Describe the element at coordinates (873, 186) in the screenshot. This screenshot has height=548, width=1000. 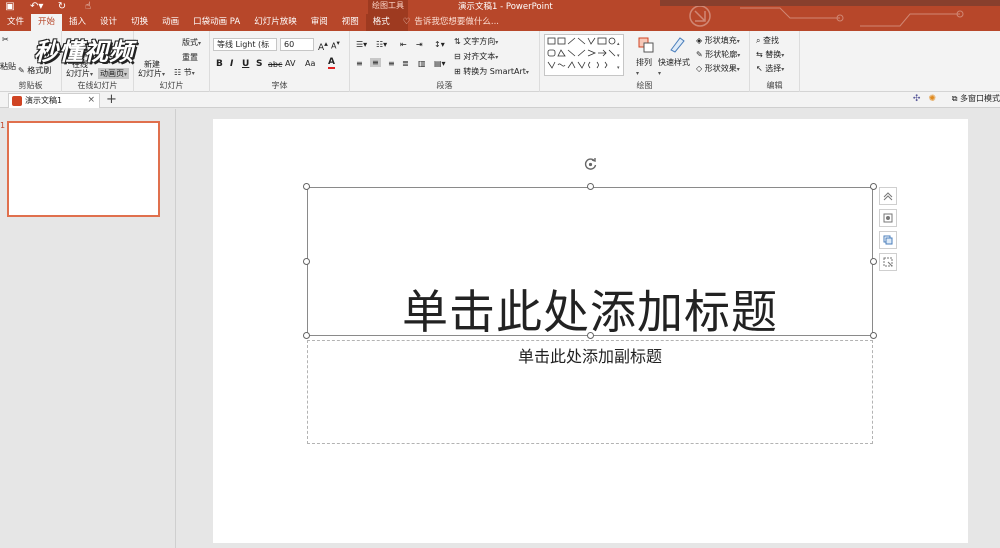
I see `resize-handle-top-right` at that location.